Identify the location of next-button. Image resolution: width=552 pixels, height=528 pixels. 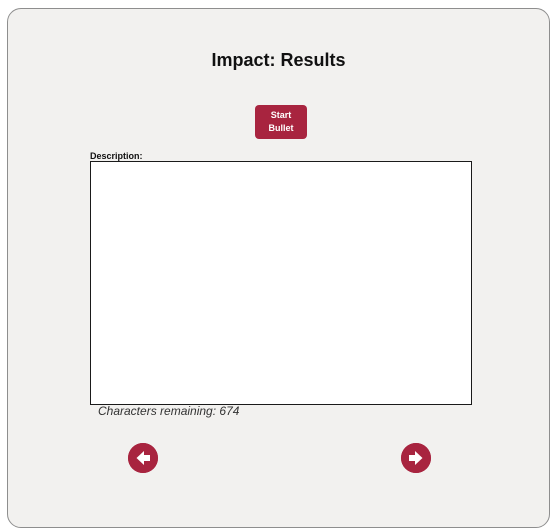
(416, 458).